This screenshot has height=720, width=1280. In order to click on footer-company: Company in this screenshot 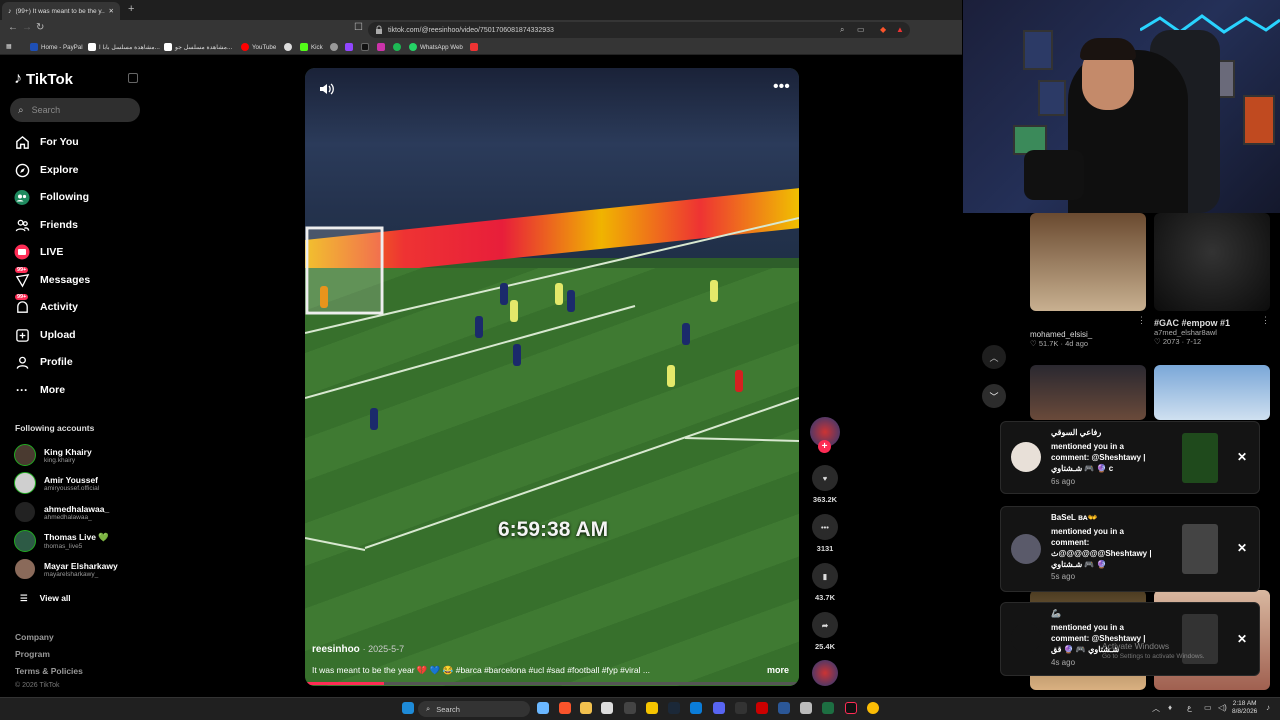, I will do `click(34, 637)`.